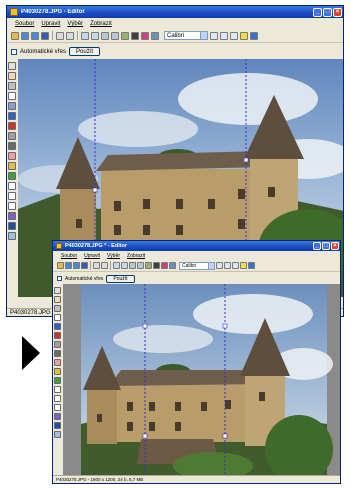  I want to click on toolbar-separator, so click(110, 265).